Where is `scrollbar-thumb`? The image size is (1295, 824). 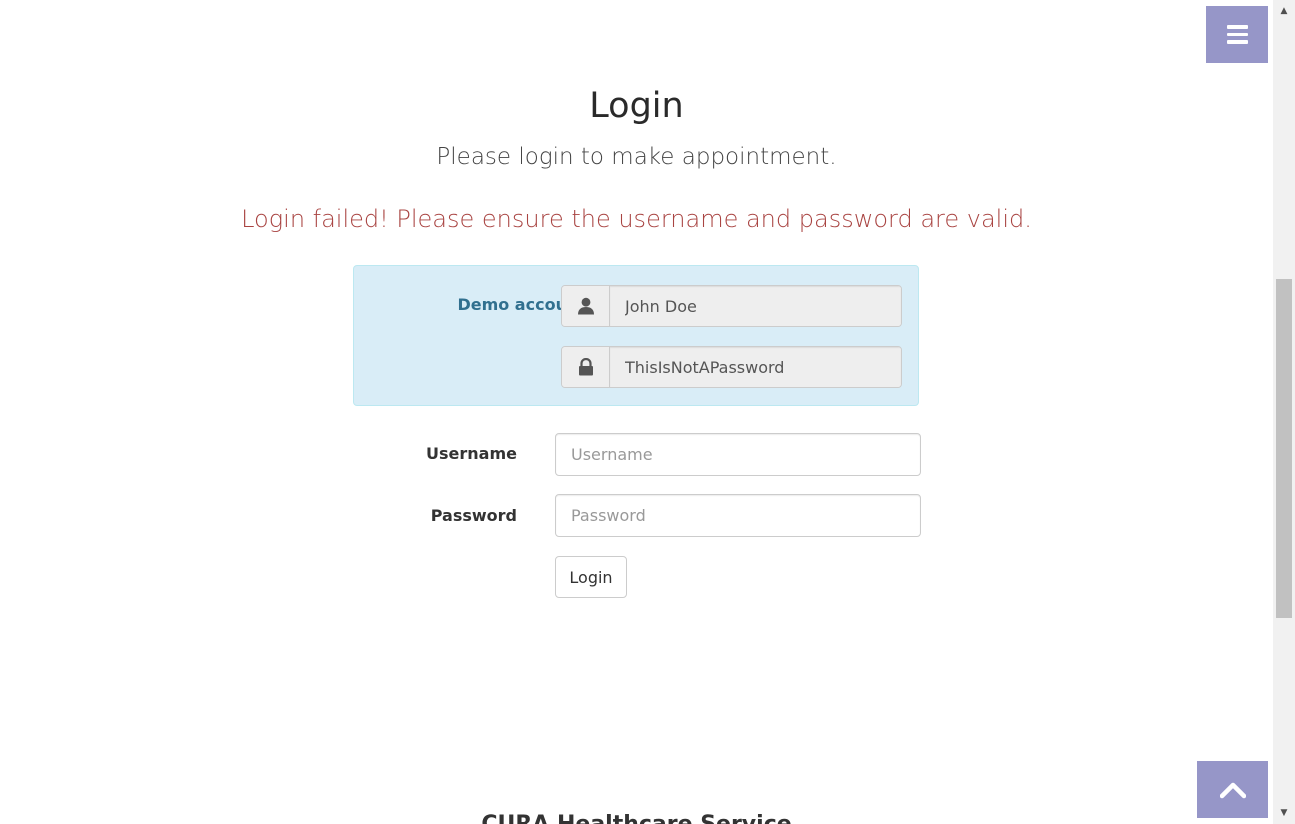 scrollbar-thumb is located at coordinates (1284, 448).